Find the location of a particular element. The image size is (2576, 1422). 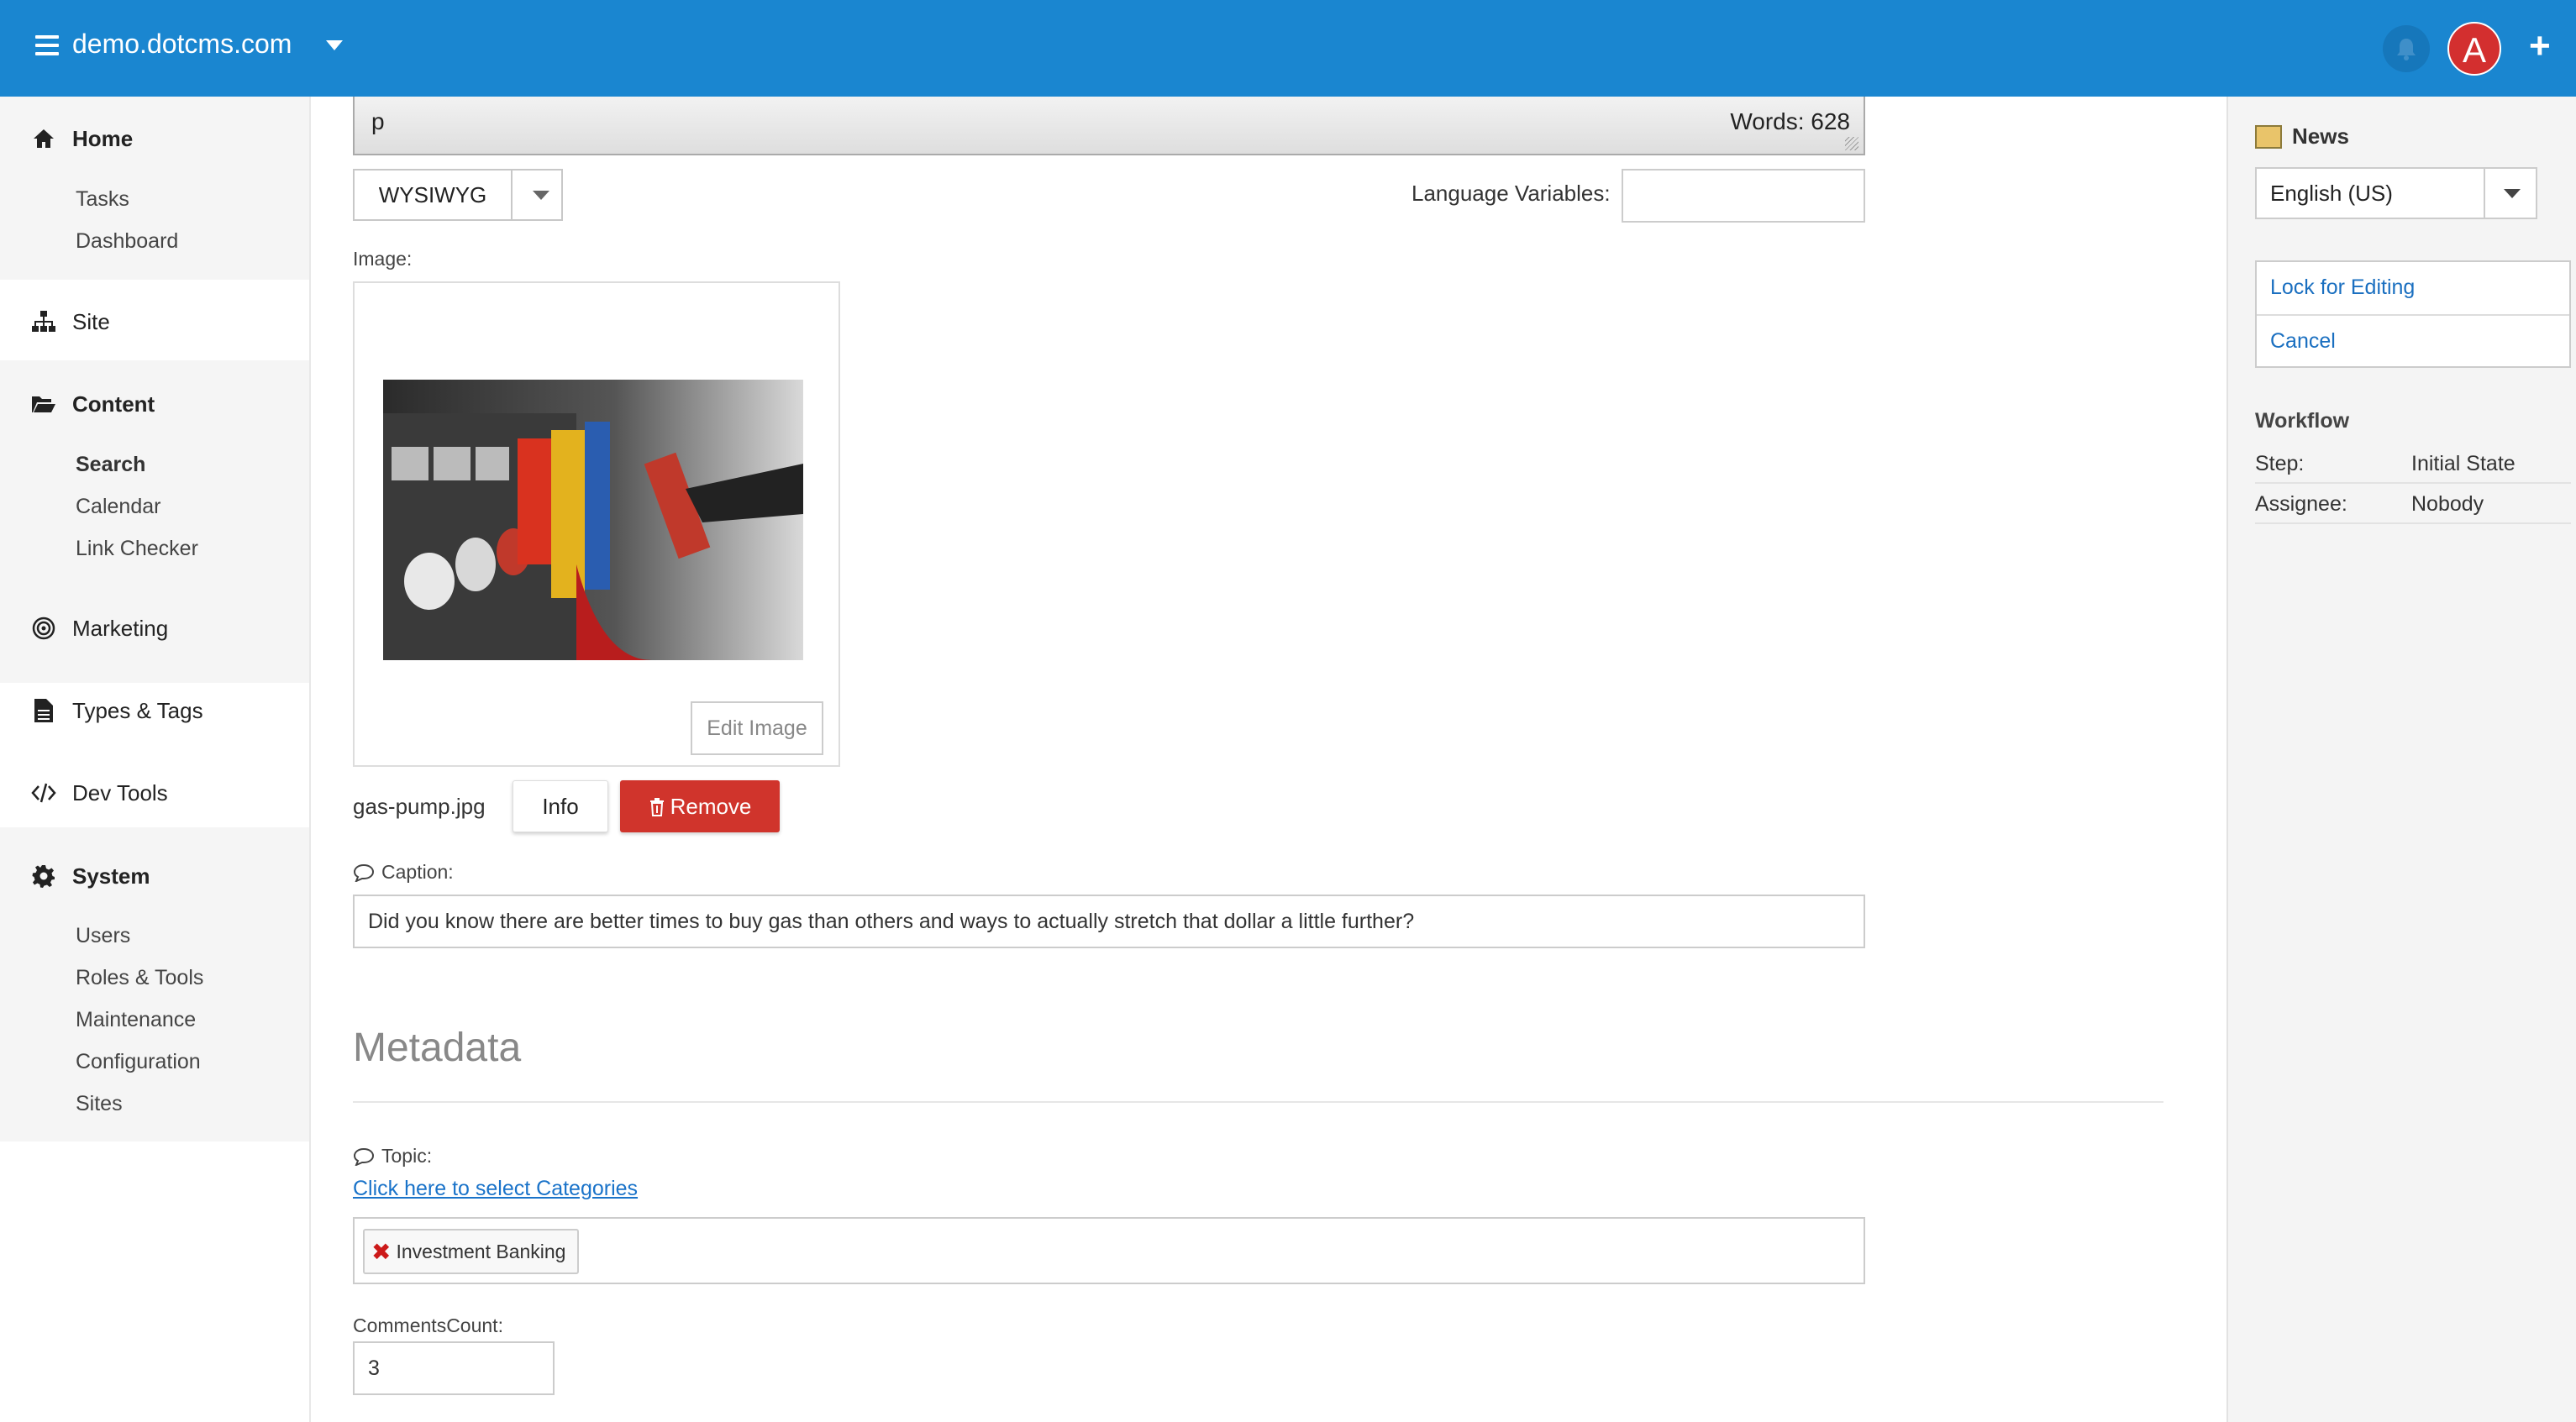

remove-button: Remove is located at coordinates (700, 806).